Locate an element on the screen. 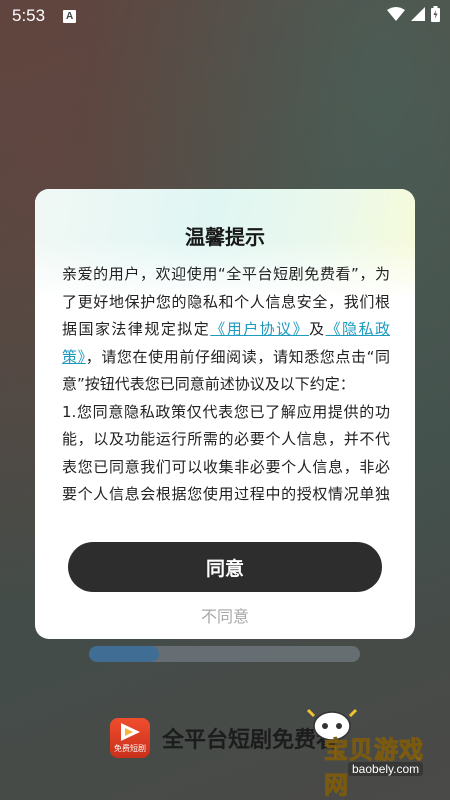 This screenshot has width=450, height=800. wifi-icon is located at coordinates (396, 16).